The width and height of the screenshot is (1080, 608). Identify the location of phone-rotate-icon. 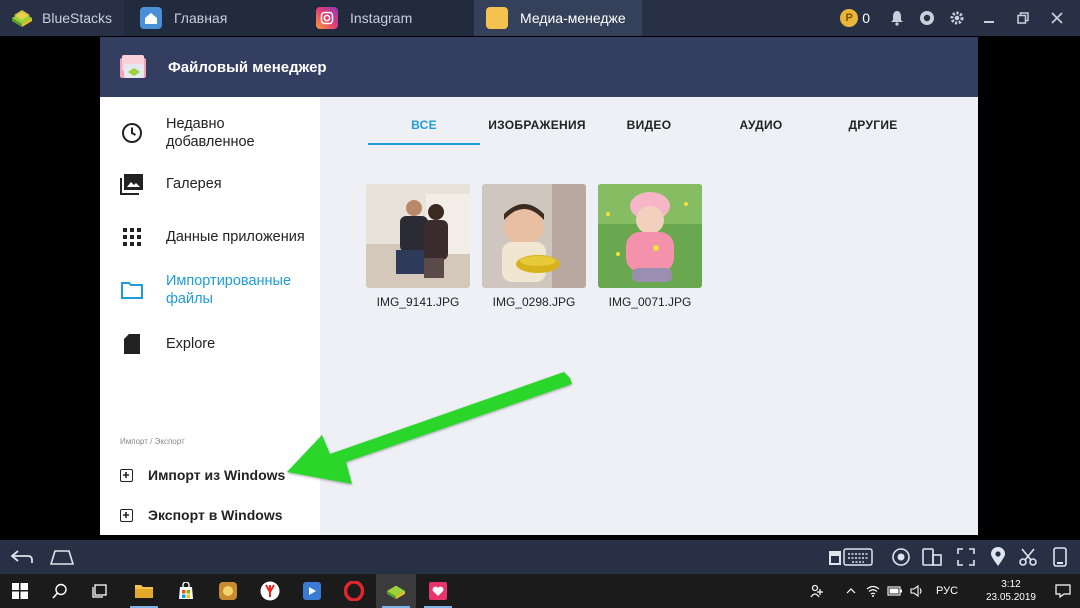
(1060, 557).